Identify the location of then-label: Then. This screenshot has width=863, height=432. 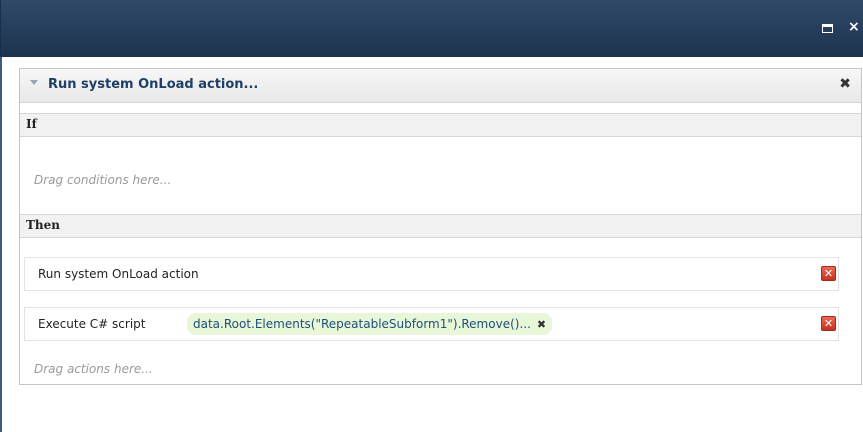
(43, 225).